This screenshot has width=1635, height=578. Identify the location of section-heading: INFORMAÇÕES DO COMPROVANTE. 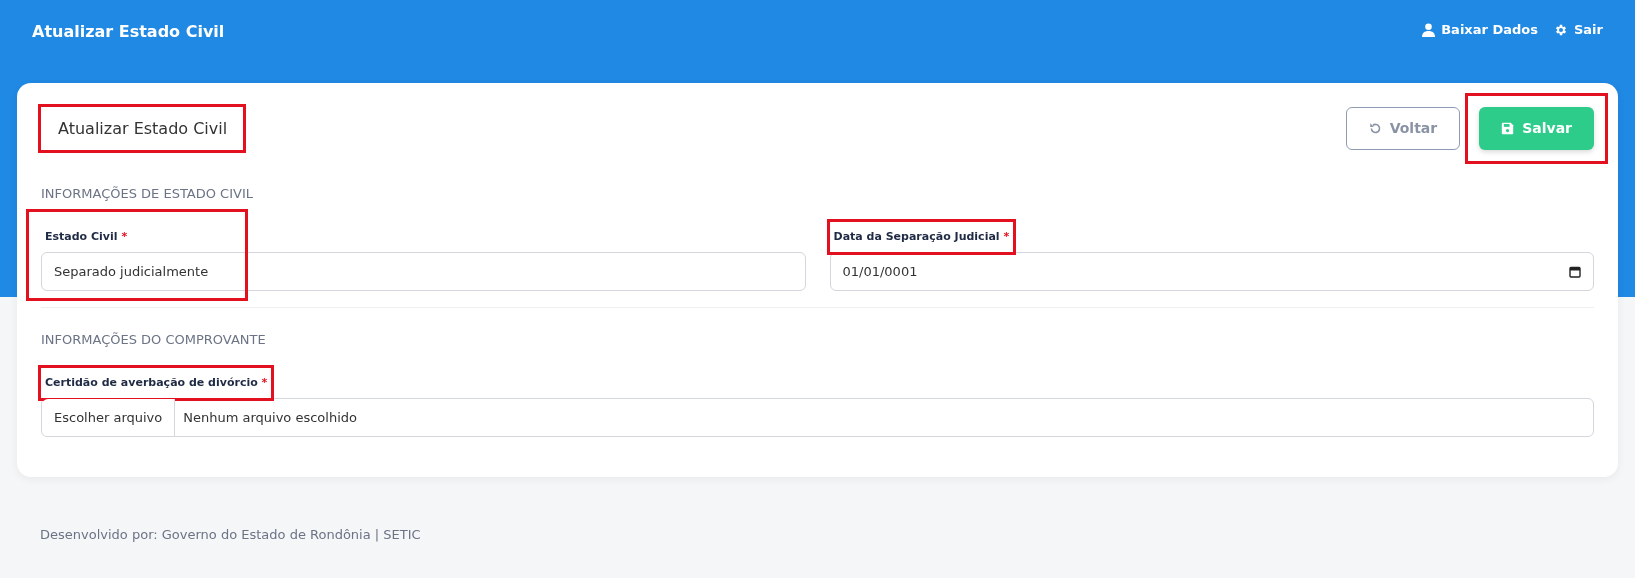
(154, 340).